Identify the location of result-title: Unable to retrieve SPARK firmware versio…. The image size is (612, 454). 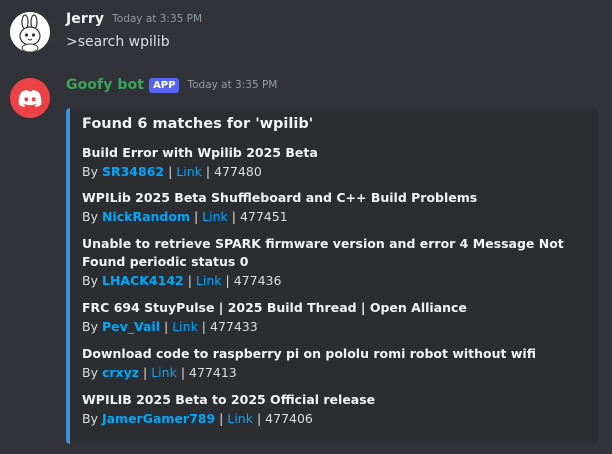
(323, 252).